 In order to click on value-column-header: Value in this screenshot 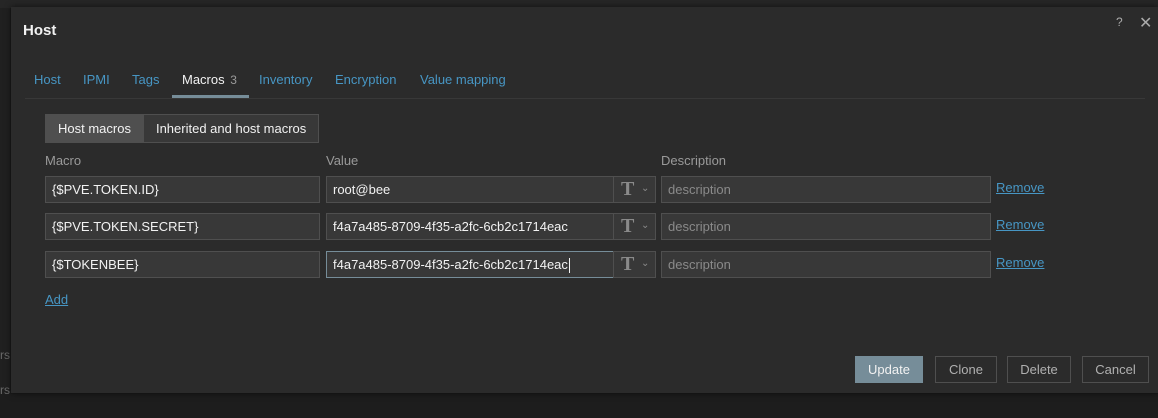, I will do `click(342, 160)`.